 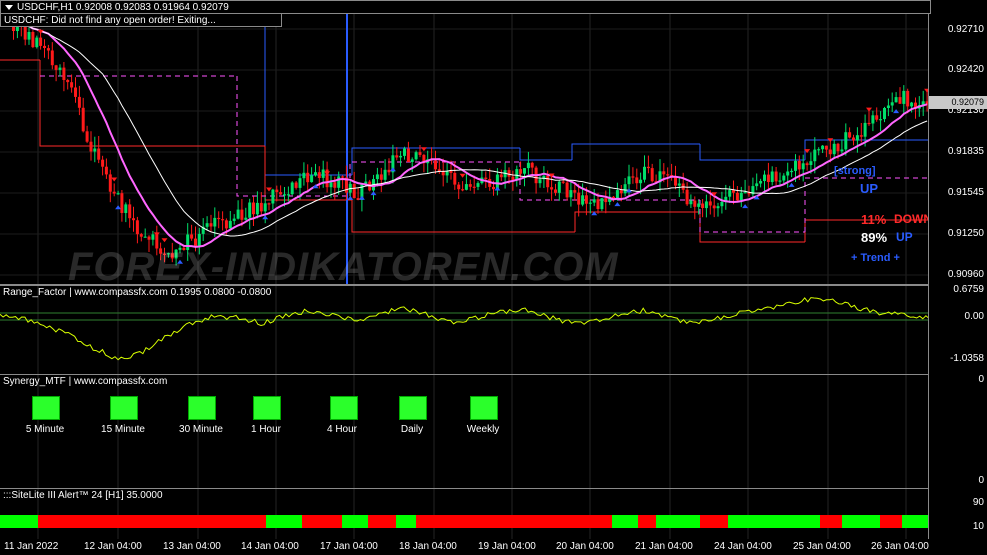 What do you see at coordinates (875, 258) in the screenshot?
I see `annotation-trend: + Trend +` at bounding box center [875, 258].